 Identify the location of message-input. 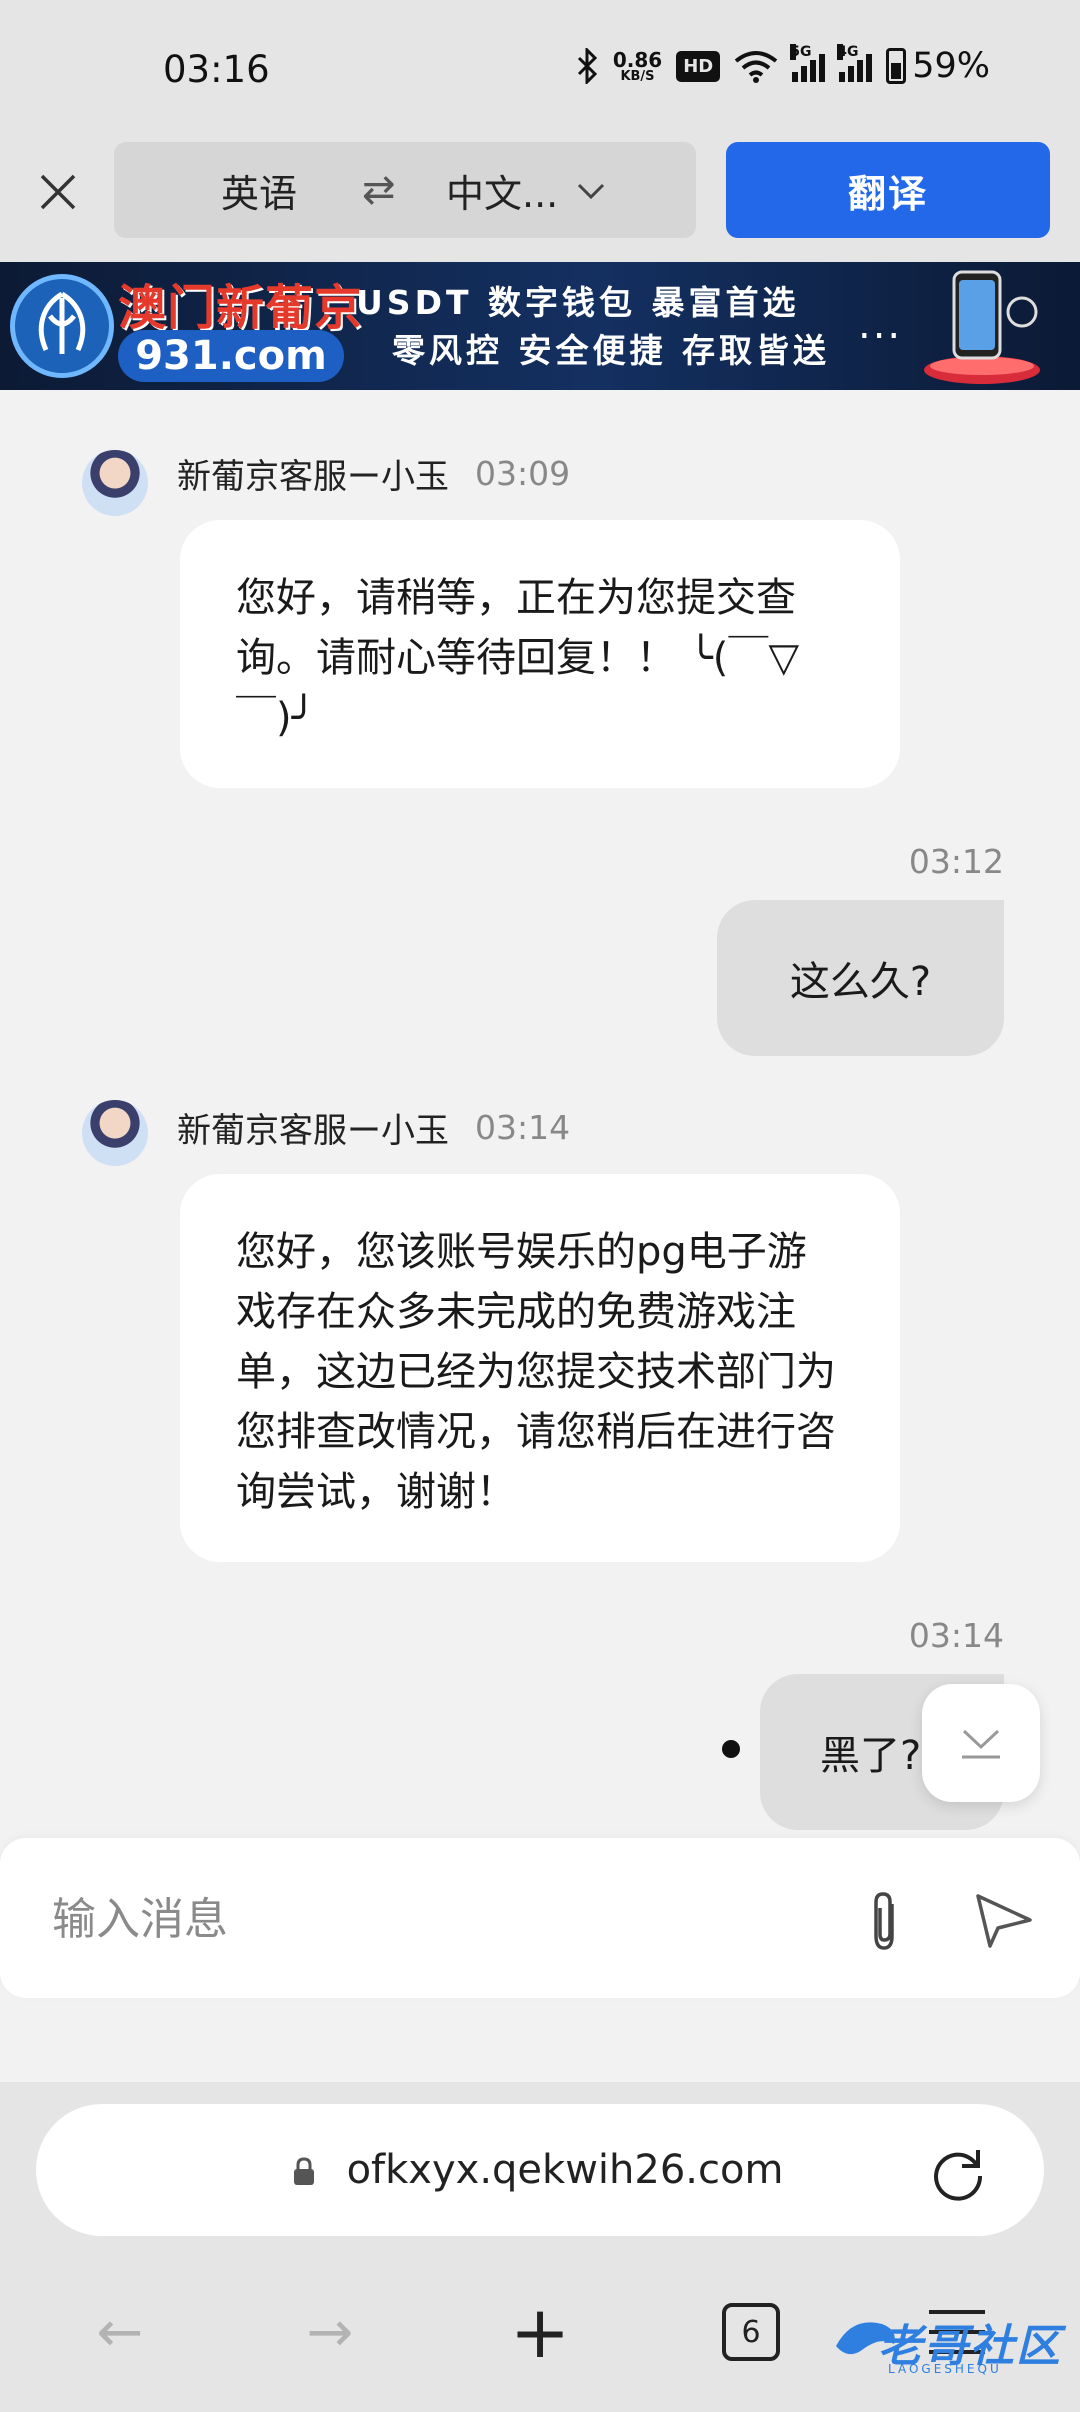
(432, 1919).